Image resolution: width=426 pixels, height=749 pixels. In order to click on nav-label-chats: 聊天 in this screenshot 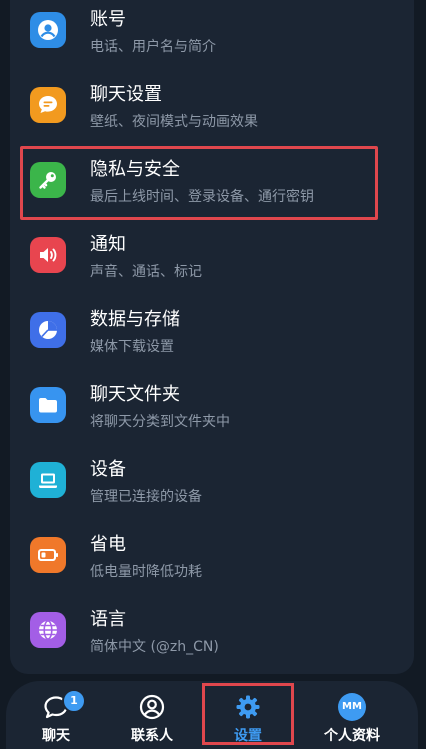, I will do `click(56, 736)`.